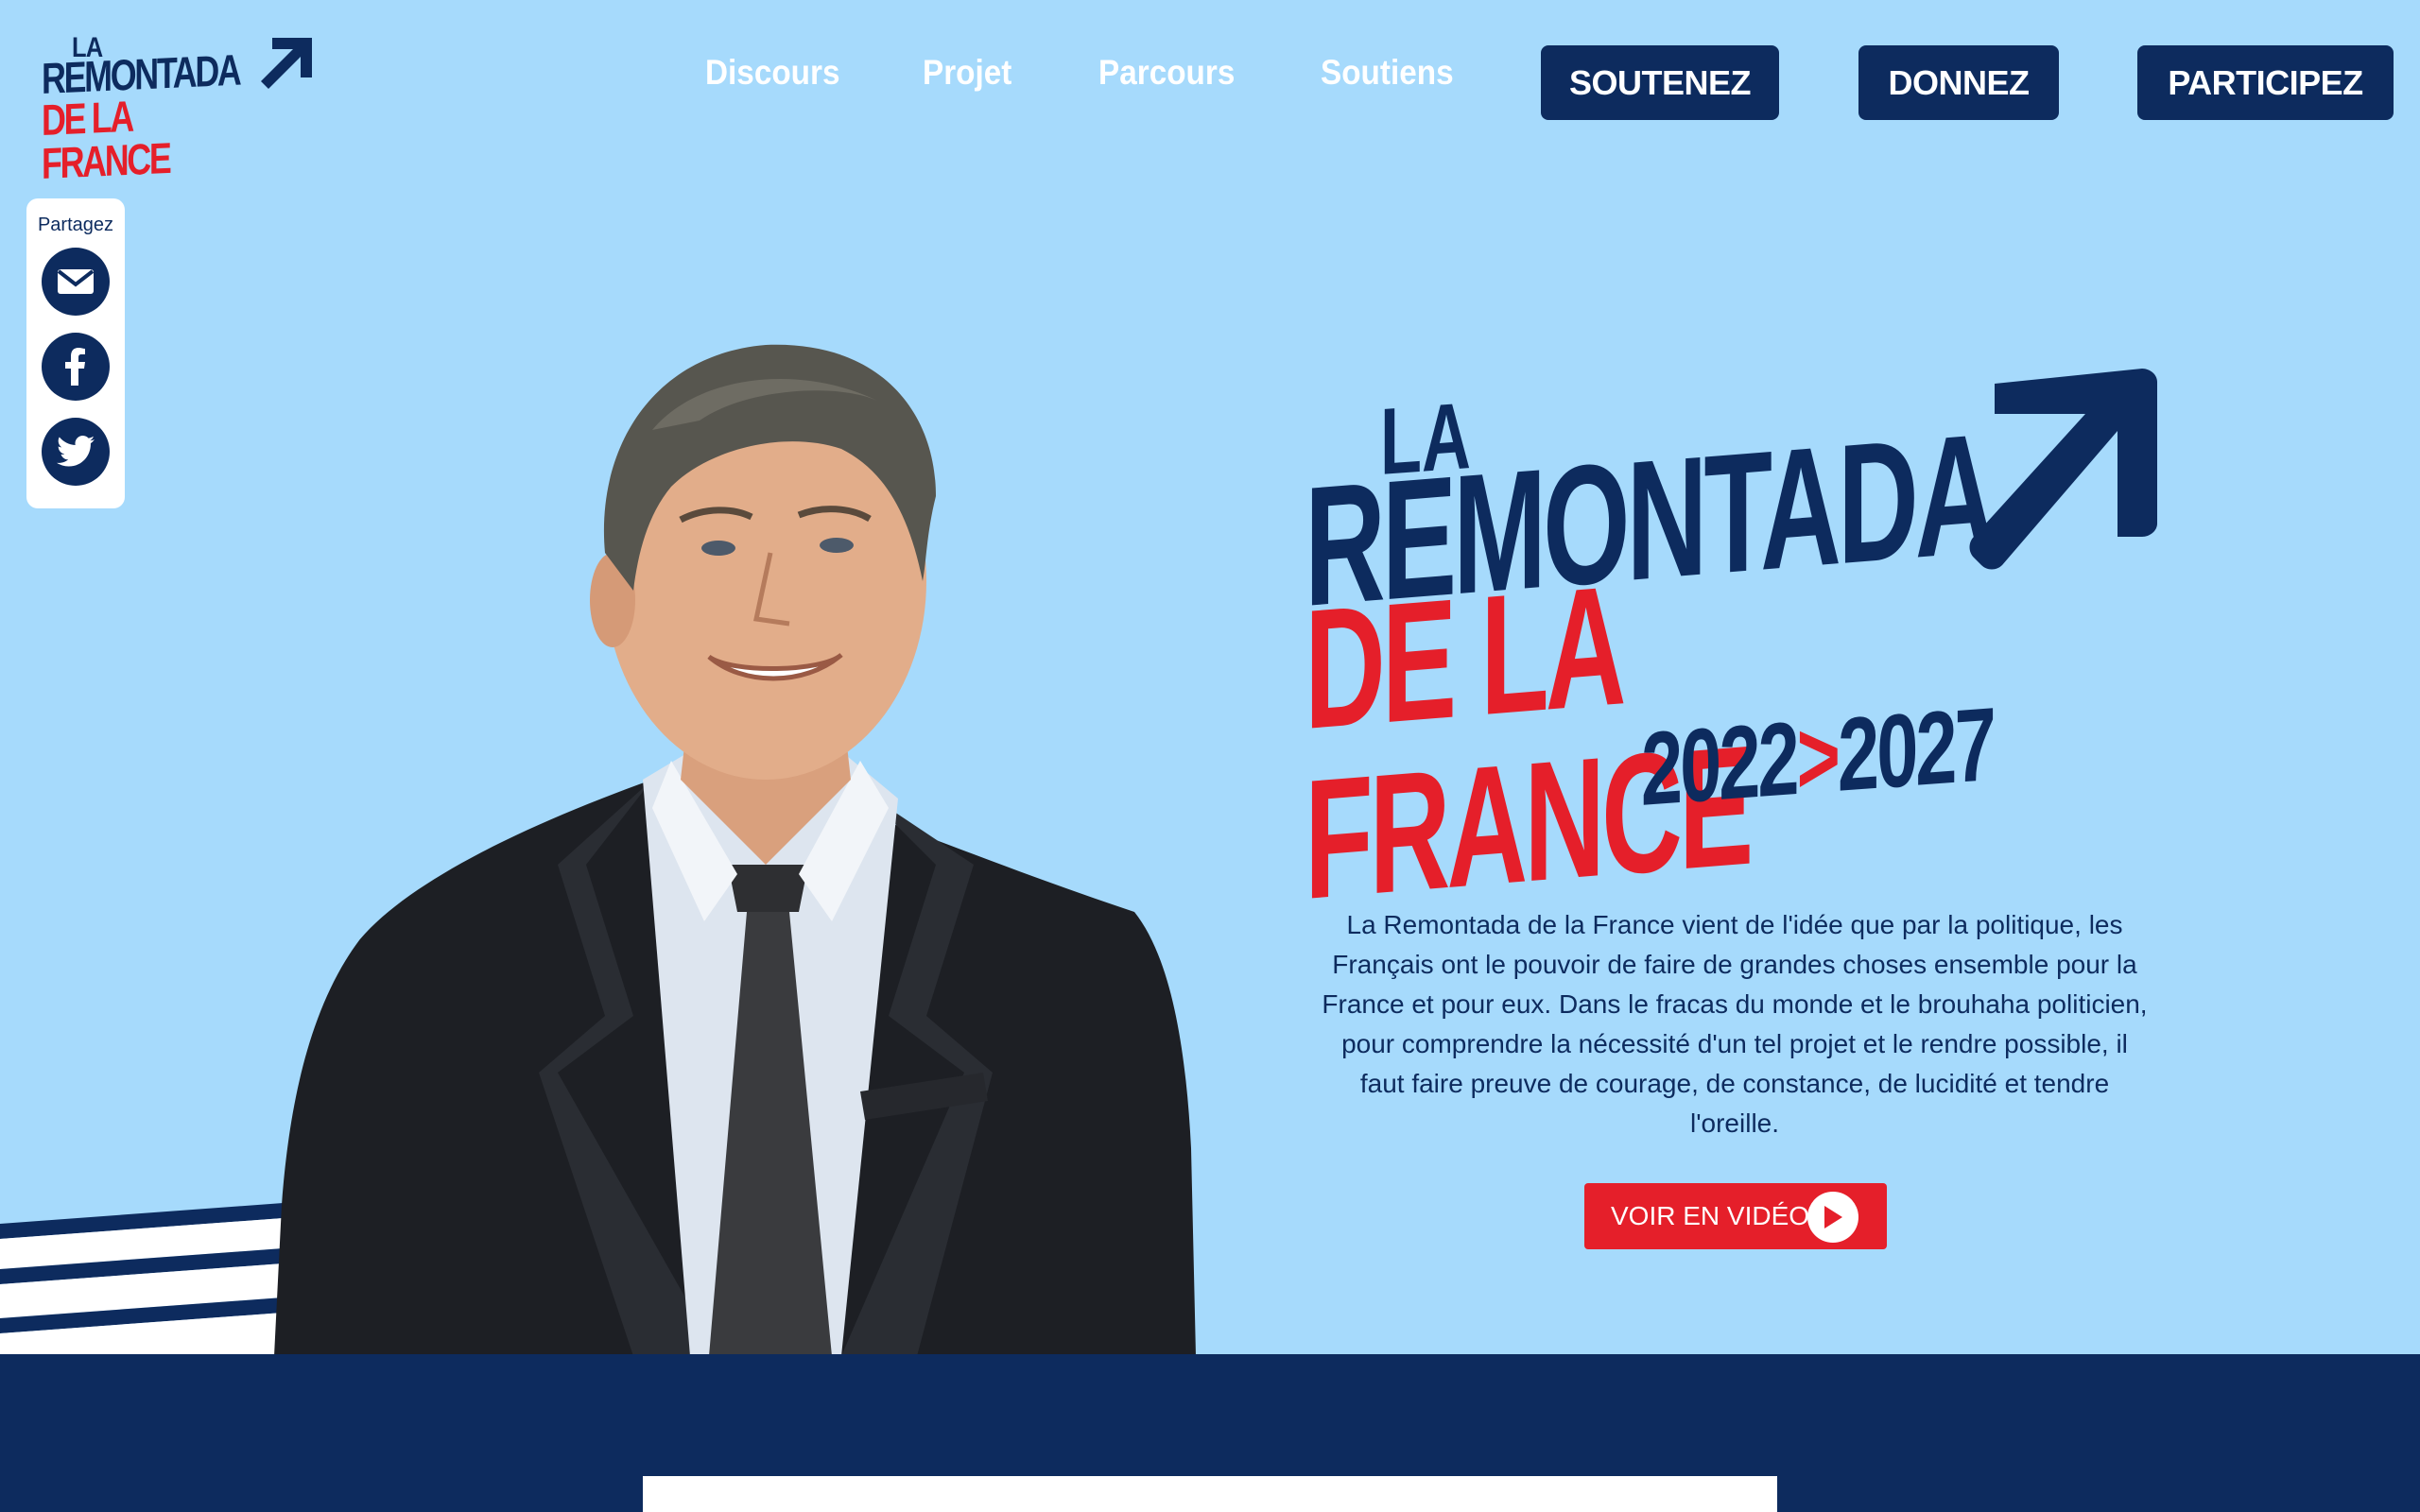  Describe the element at coordinates (1388, 72) in the screenshot. I see `nav-link-soutiens: Soutiens` at that location.